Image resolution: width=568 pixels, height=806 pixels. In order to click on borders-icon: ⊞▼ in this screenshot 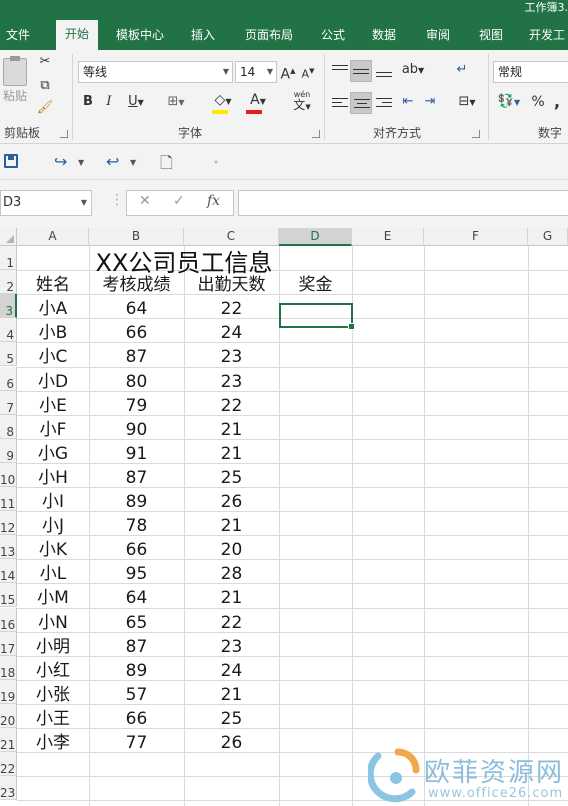, I will do `click(176, 102)`.